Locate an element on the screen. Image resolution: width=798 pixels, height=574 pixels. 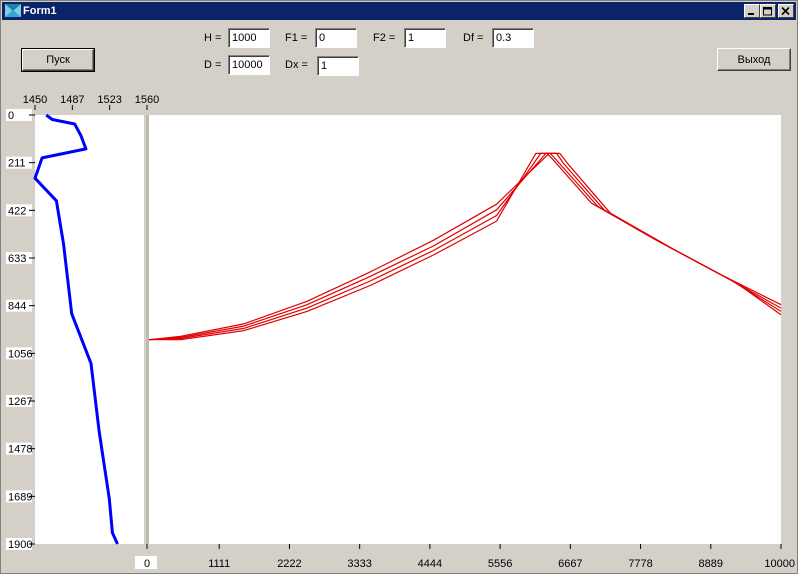
top-tick-label: 1487 is located at coordinates (72, 100).